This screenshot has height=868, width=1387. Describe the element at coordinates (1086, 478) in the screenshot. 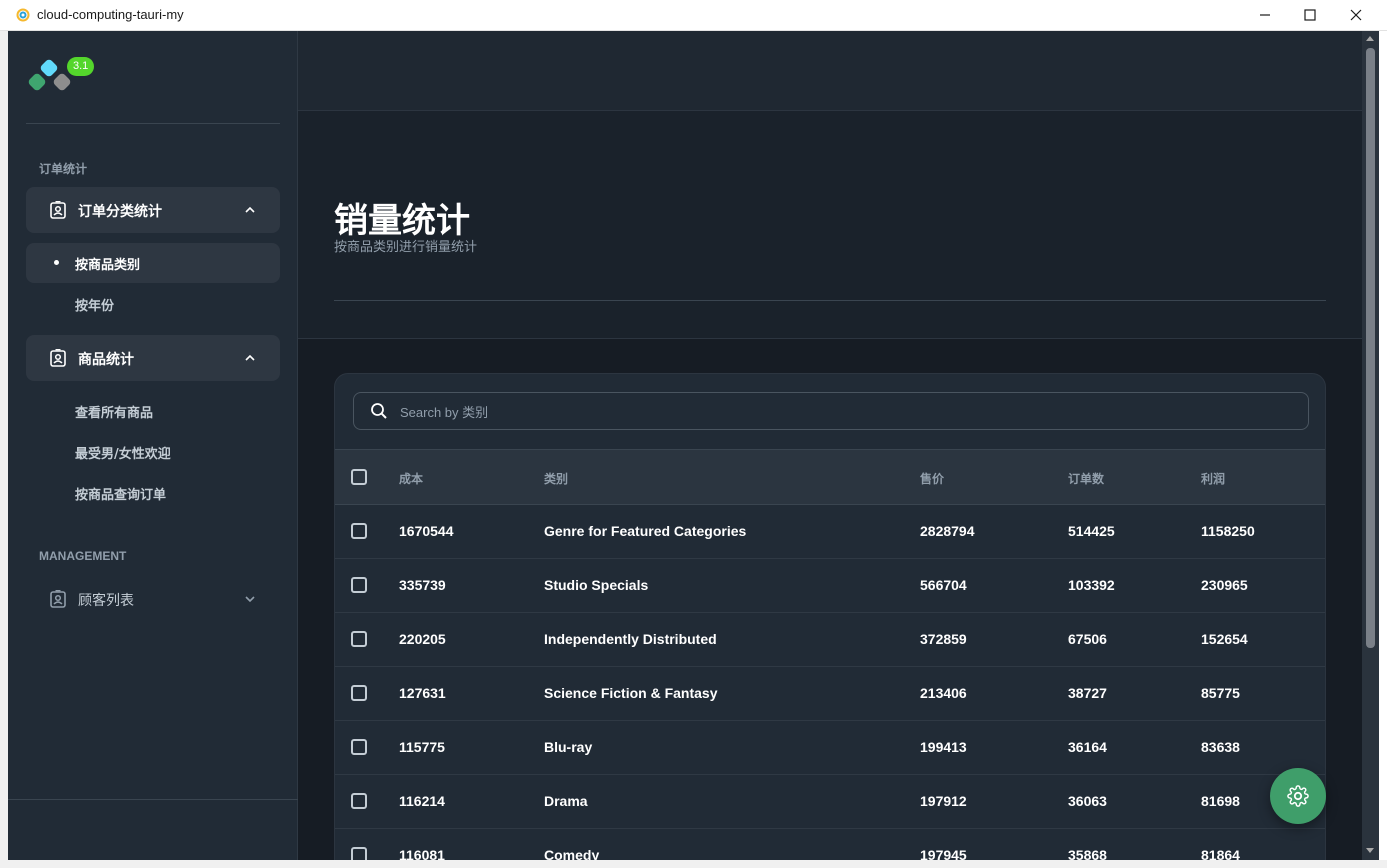

I see `column-header: 订单数` at that location.